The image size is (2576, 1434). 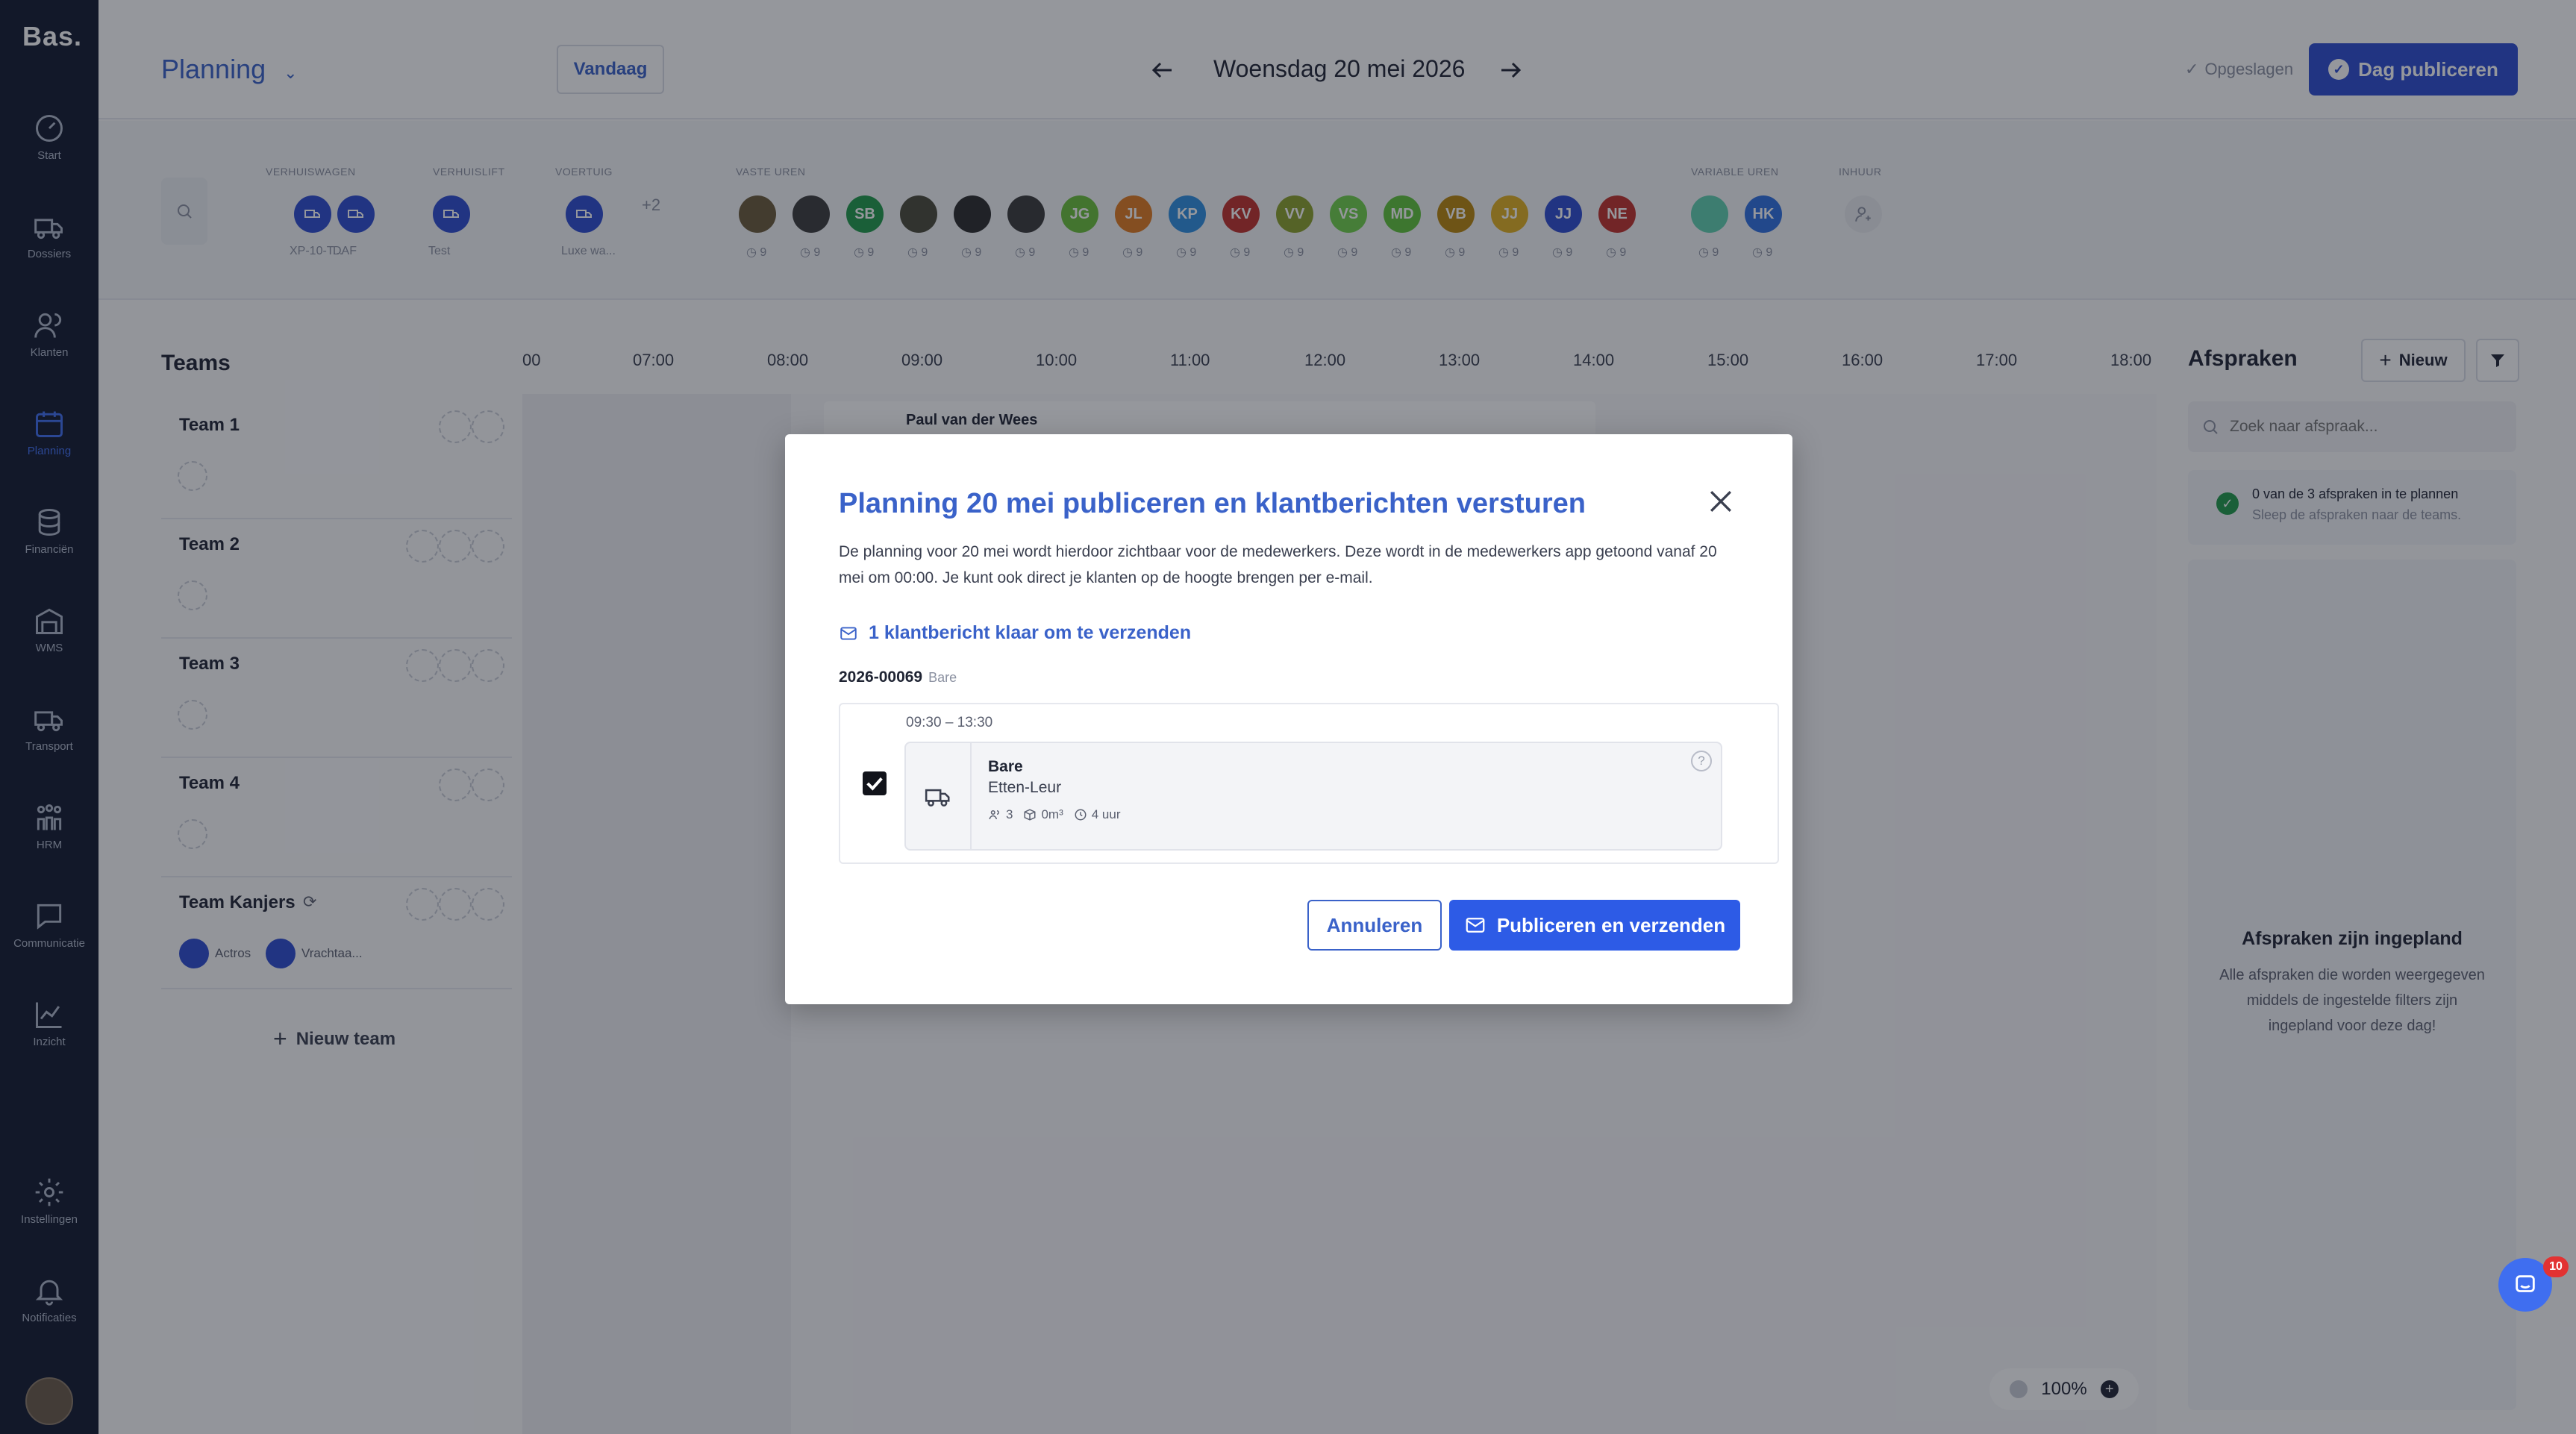 What do you see at coordinates (1000, 814) in the screenshot?
I see `people-count: 3` at bounding box center [1000, 814].